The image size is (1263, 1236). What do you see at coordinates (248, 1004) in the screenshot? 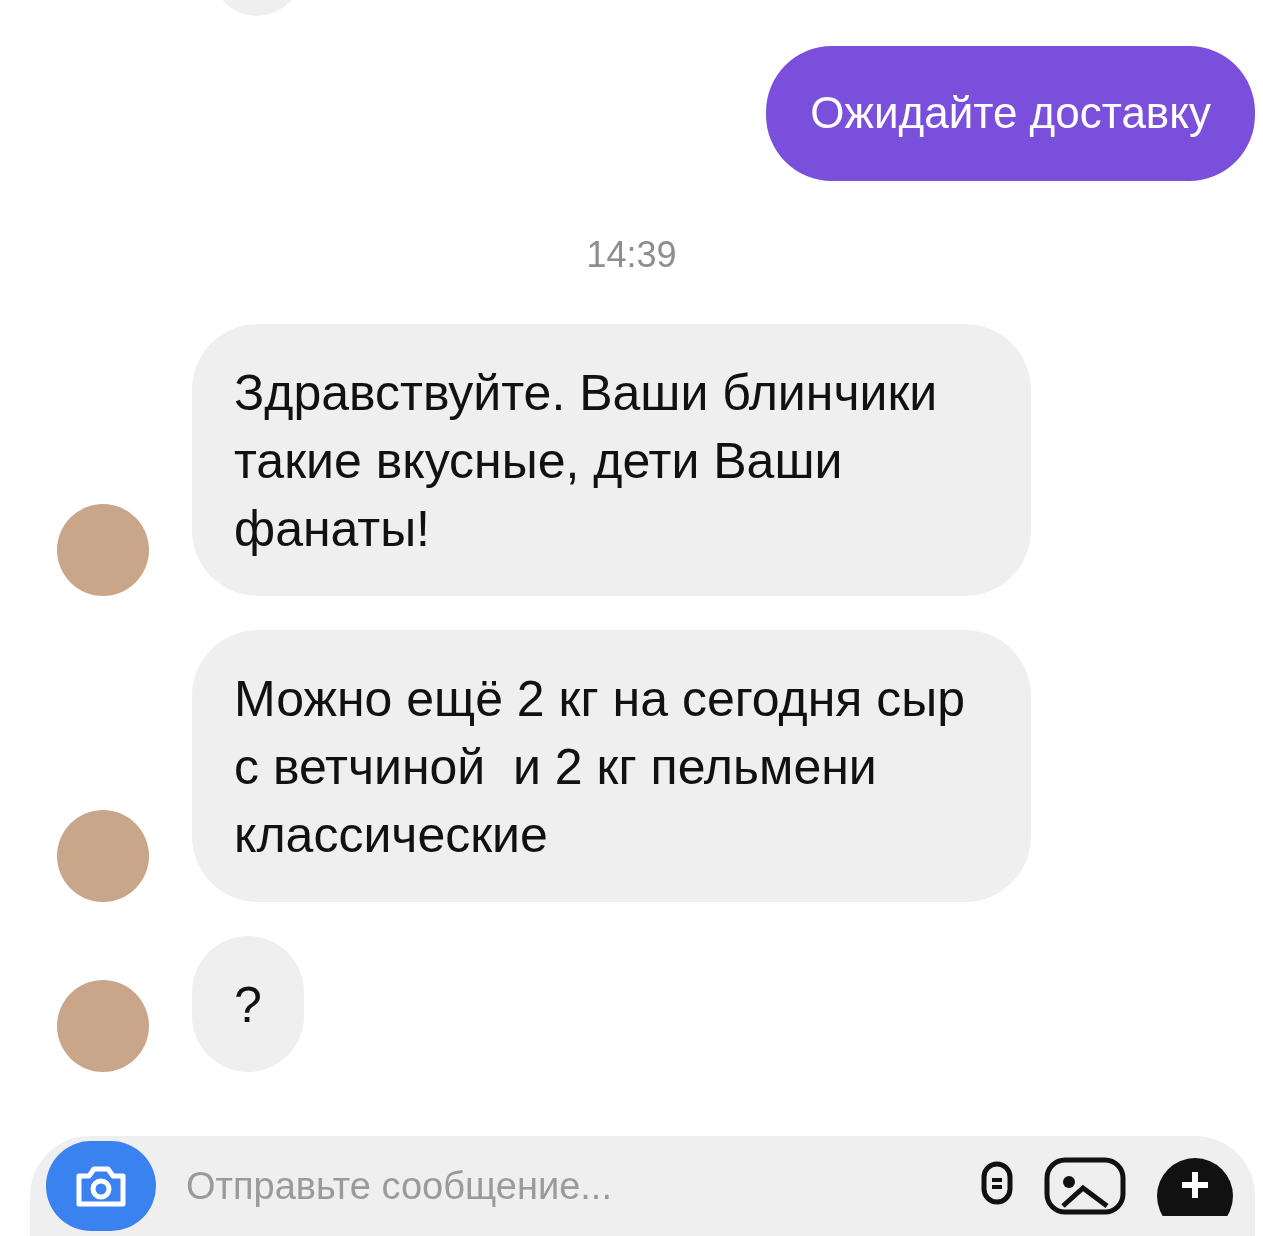
I see `received-message: ?` at bounding box center [248, 1004].